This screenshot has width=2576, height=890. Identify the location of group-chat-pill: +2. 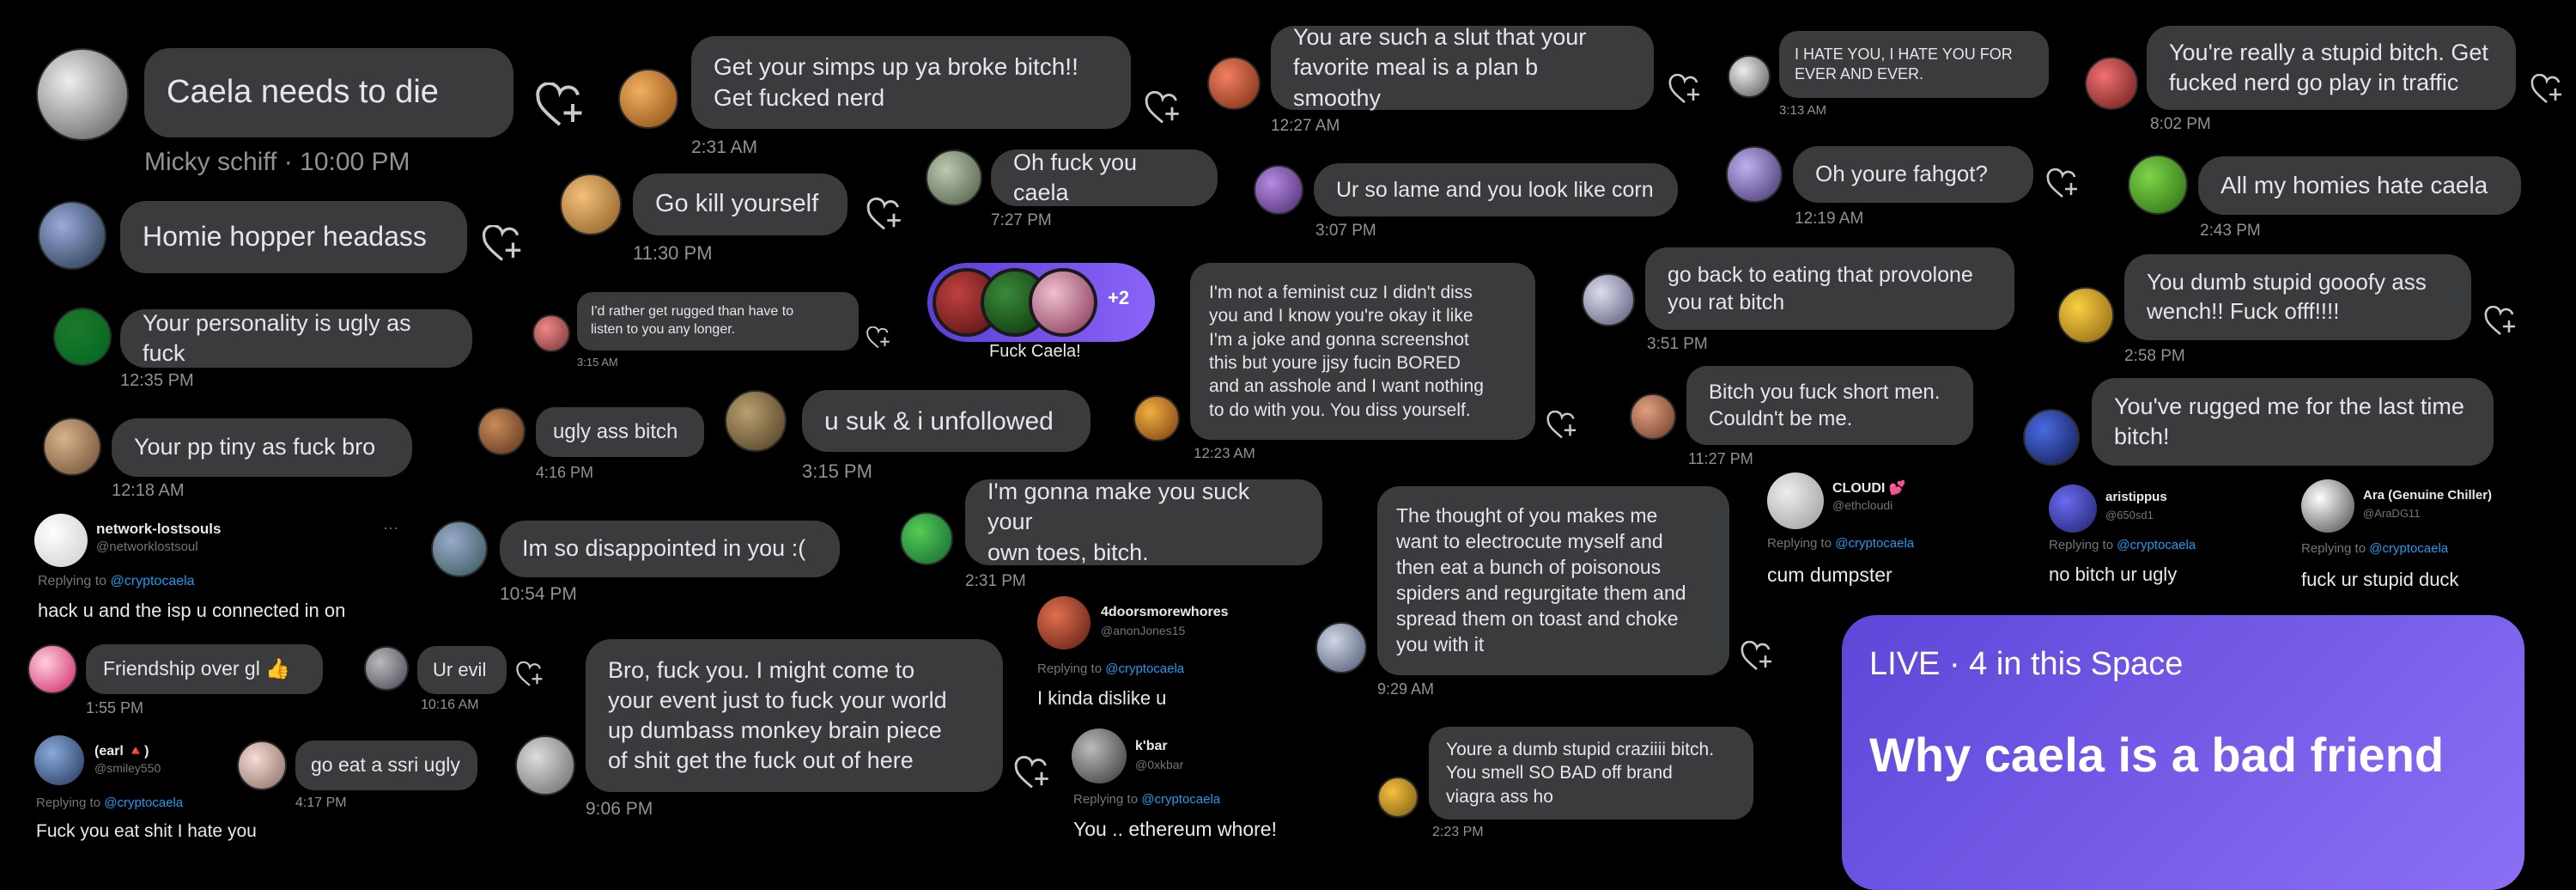
(1041, 302).